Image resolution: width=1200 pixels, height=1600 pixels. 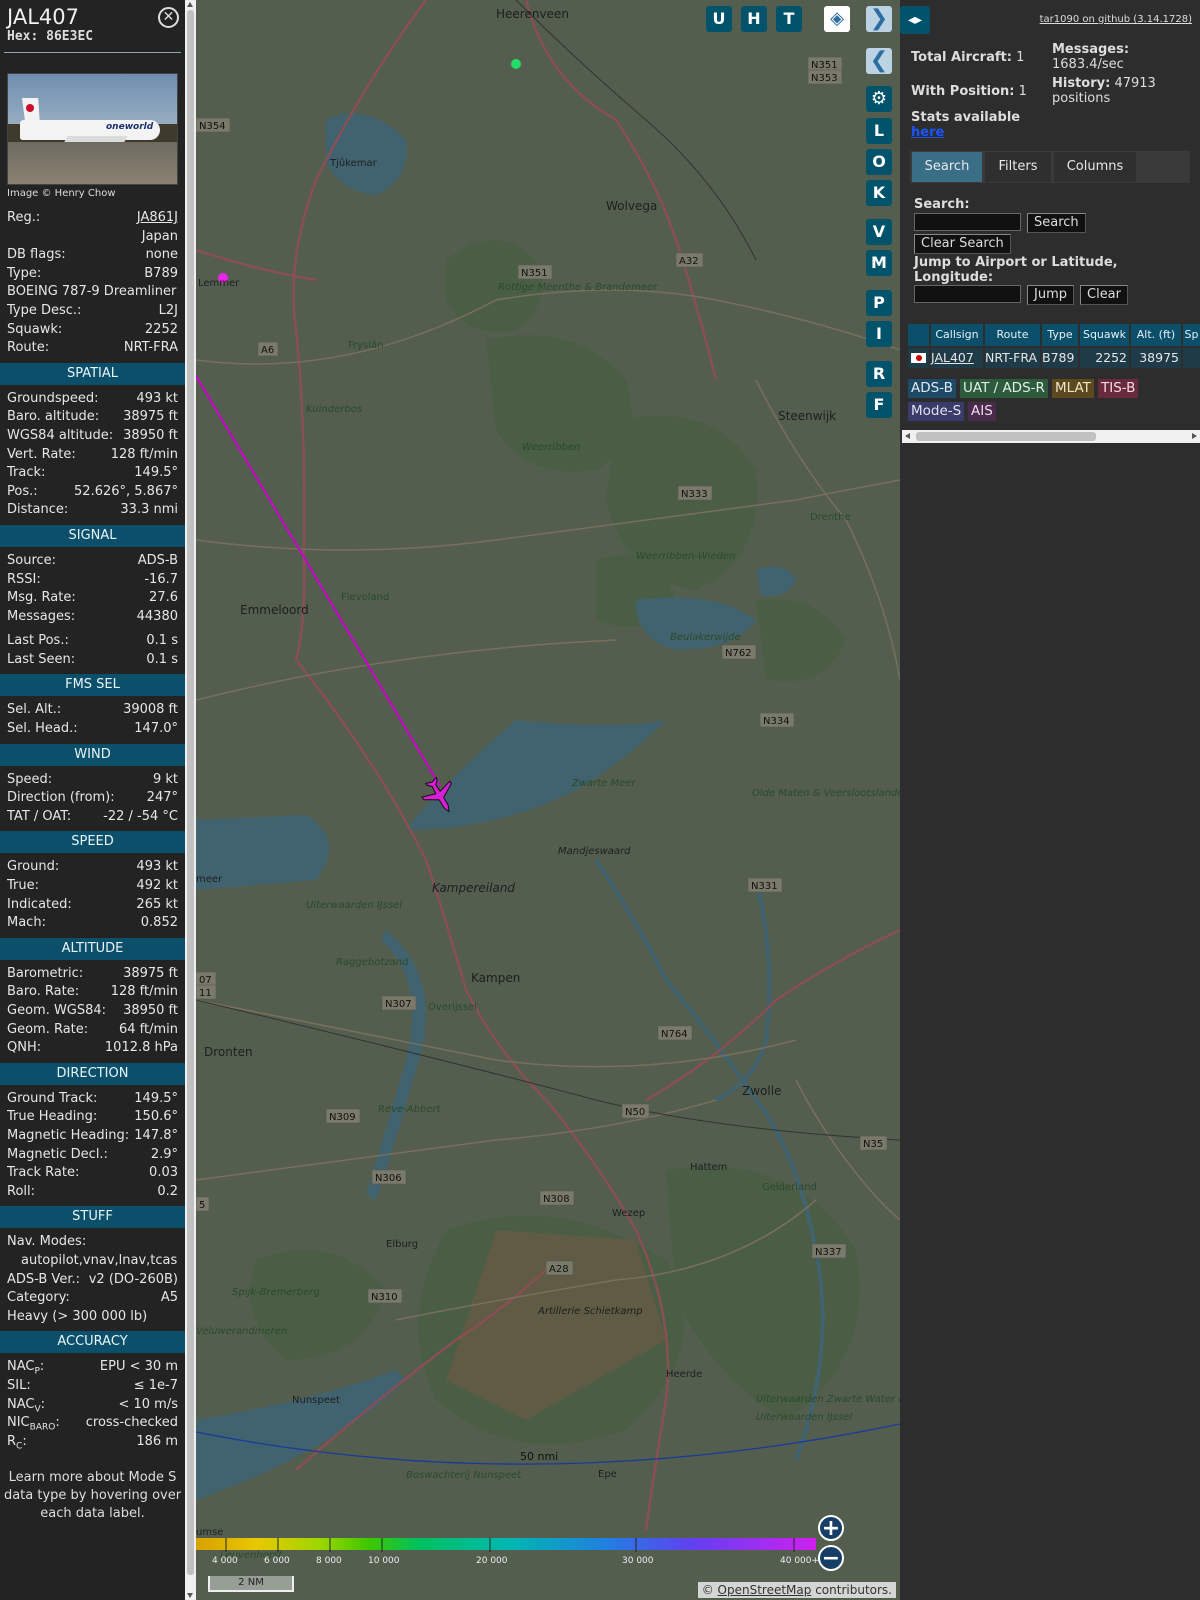 What do you see at coordinates (19, 1386) in the screenshot?
I see `info-label: SIL:` at bounding box center [19, 1386].